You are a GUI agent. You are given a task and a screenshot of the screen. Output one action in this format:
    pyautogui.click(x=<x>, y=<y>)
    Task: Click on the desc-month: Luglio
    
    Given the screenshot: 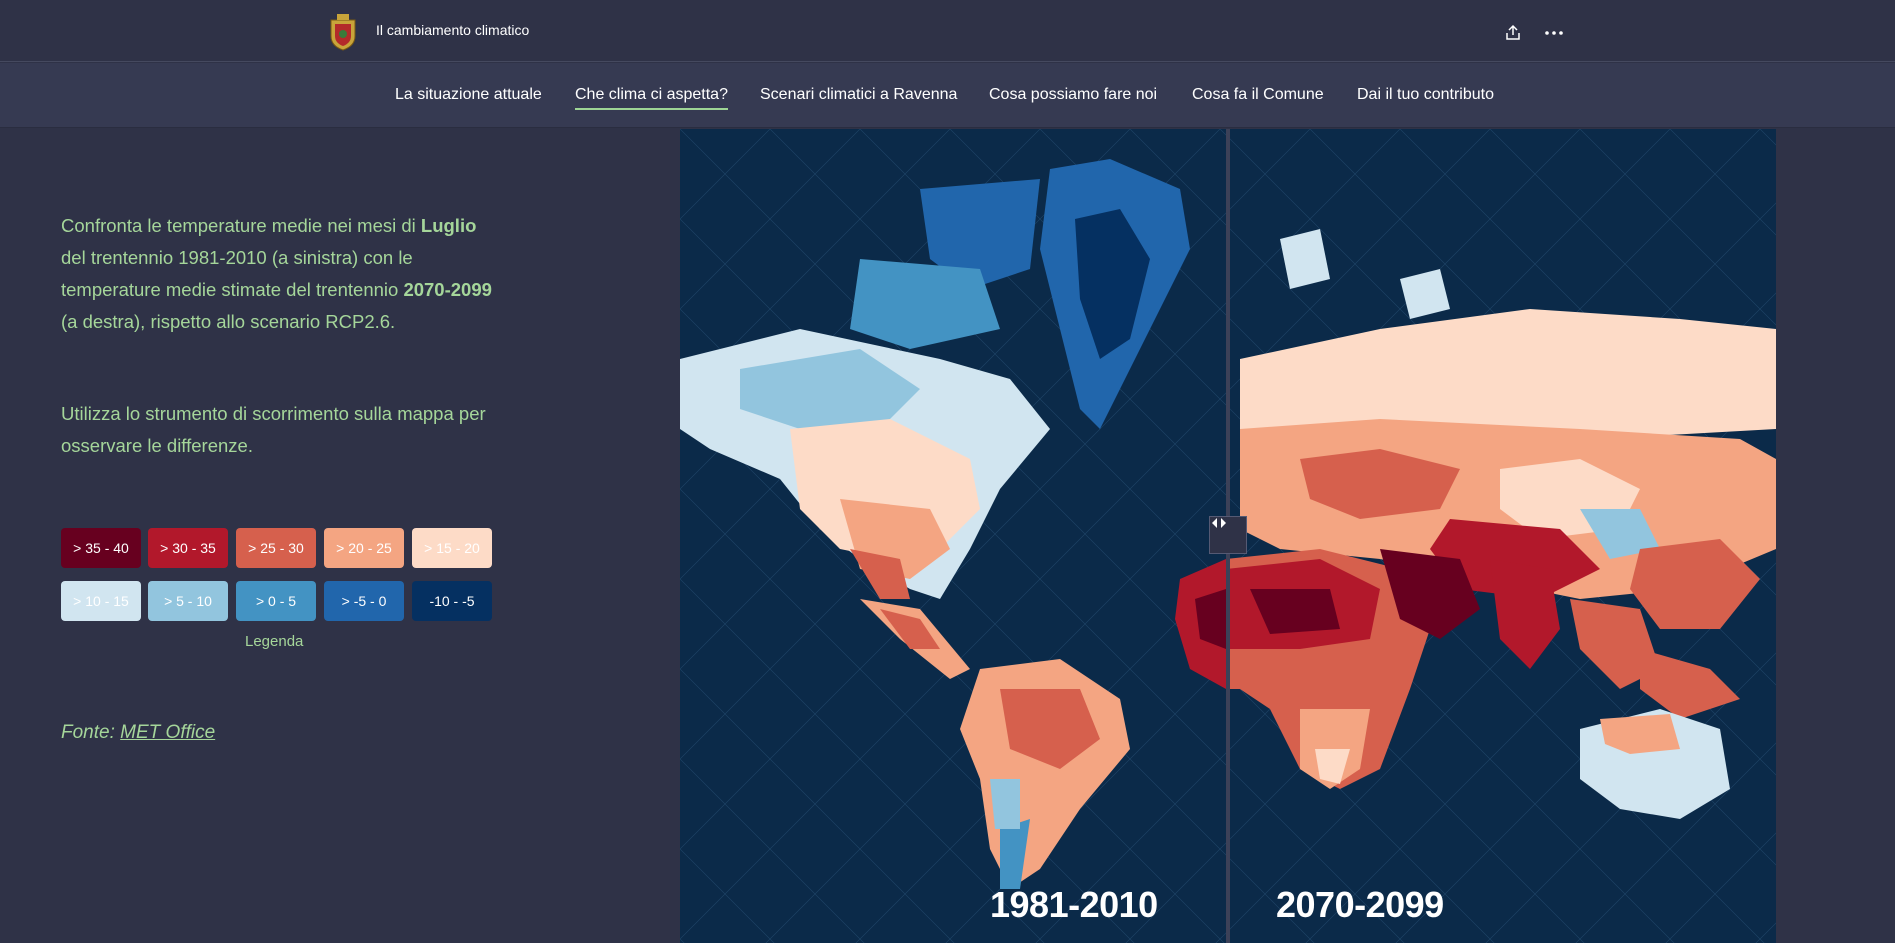 What is the action you would take?
    pyautogui.click(x=448, y=225)
    